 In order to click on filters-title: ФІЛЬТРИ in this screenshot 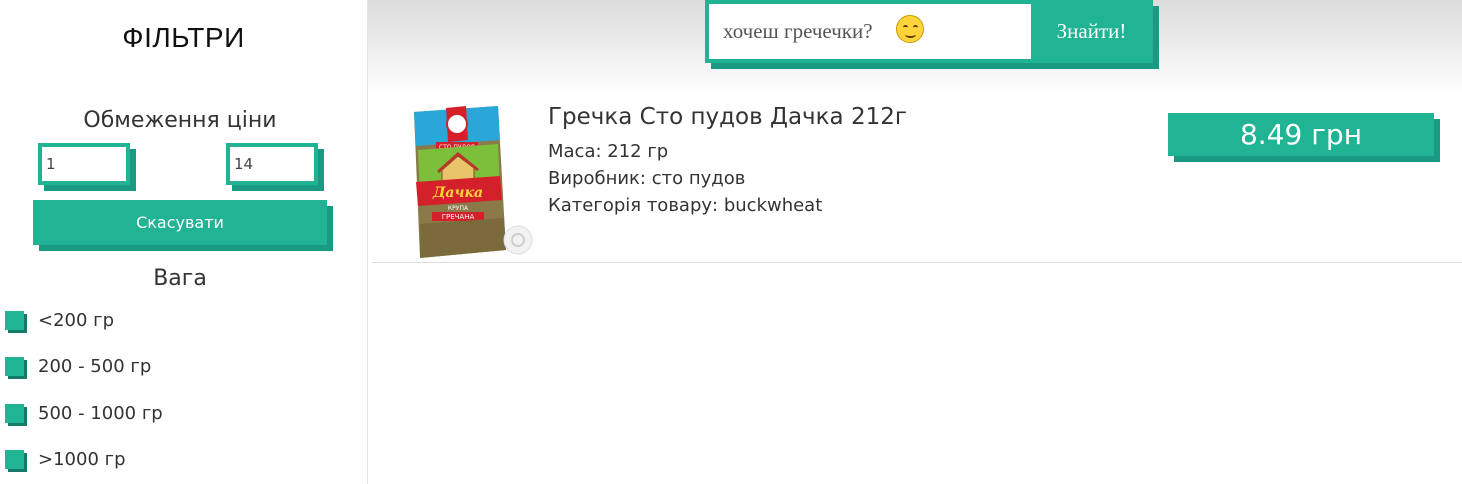, I will do `click(183, 37)`.